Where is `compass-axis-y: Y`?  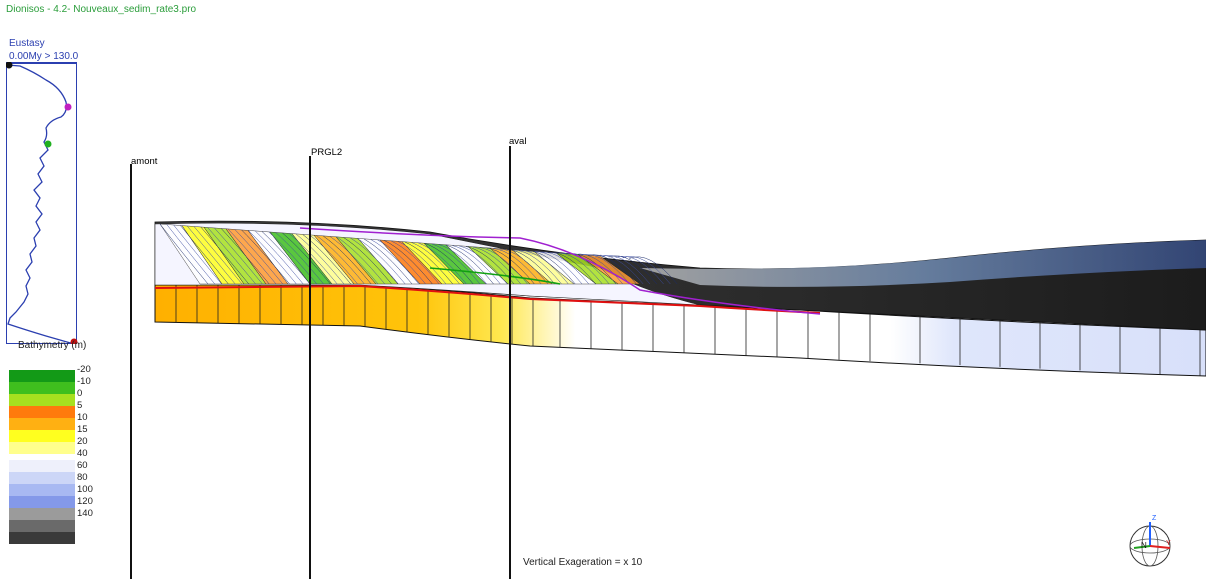 compass-axis-y: Y is located at coordinates (1168, 543).